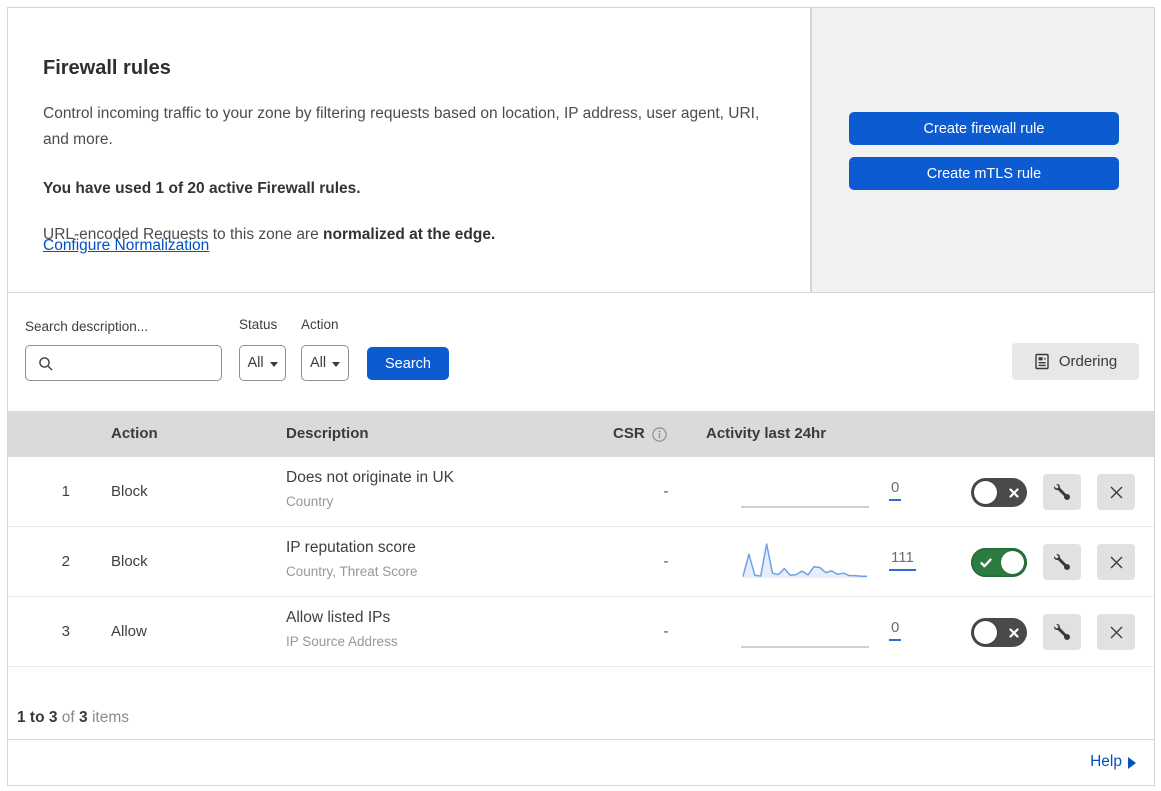 This screenshot has height=791, width=1161. I want to click on rule-description: IP reputation score, so click(351, 547).